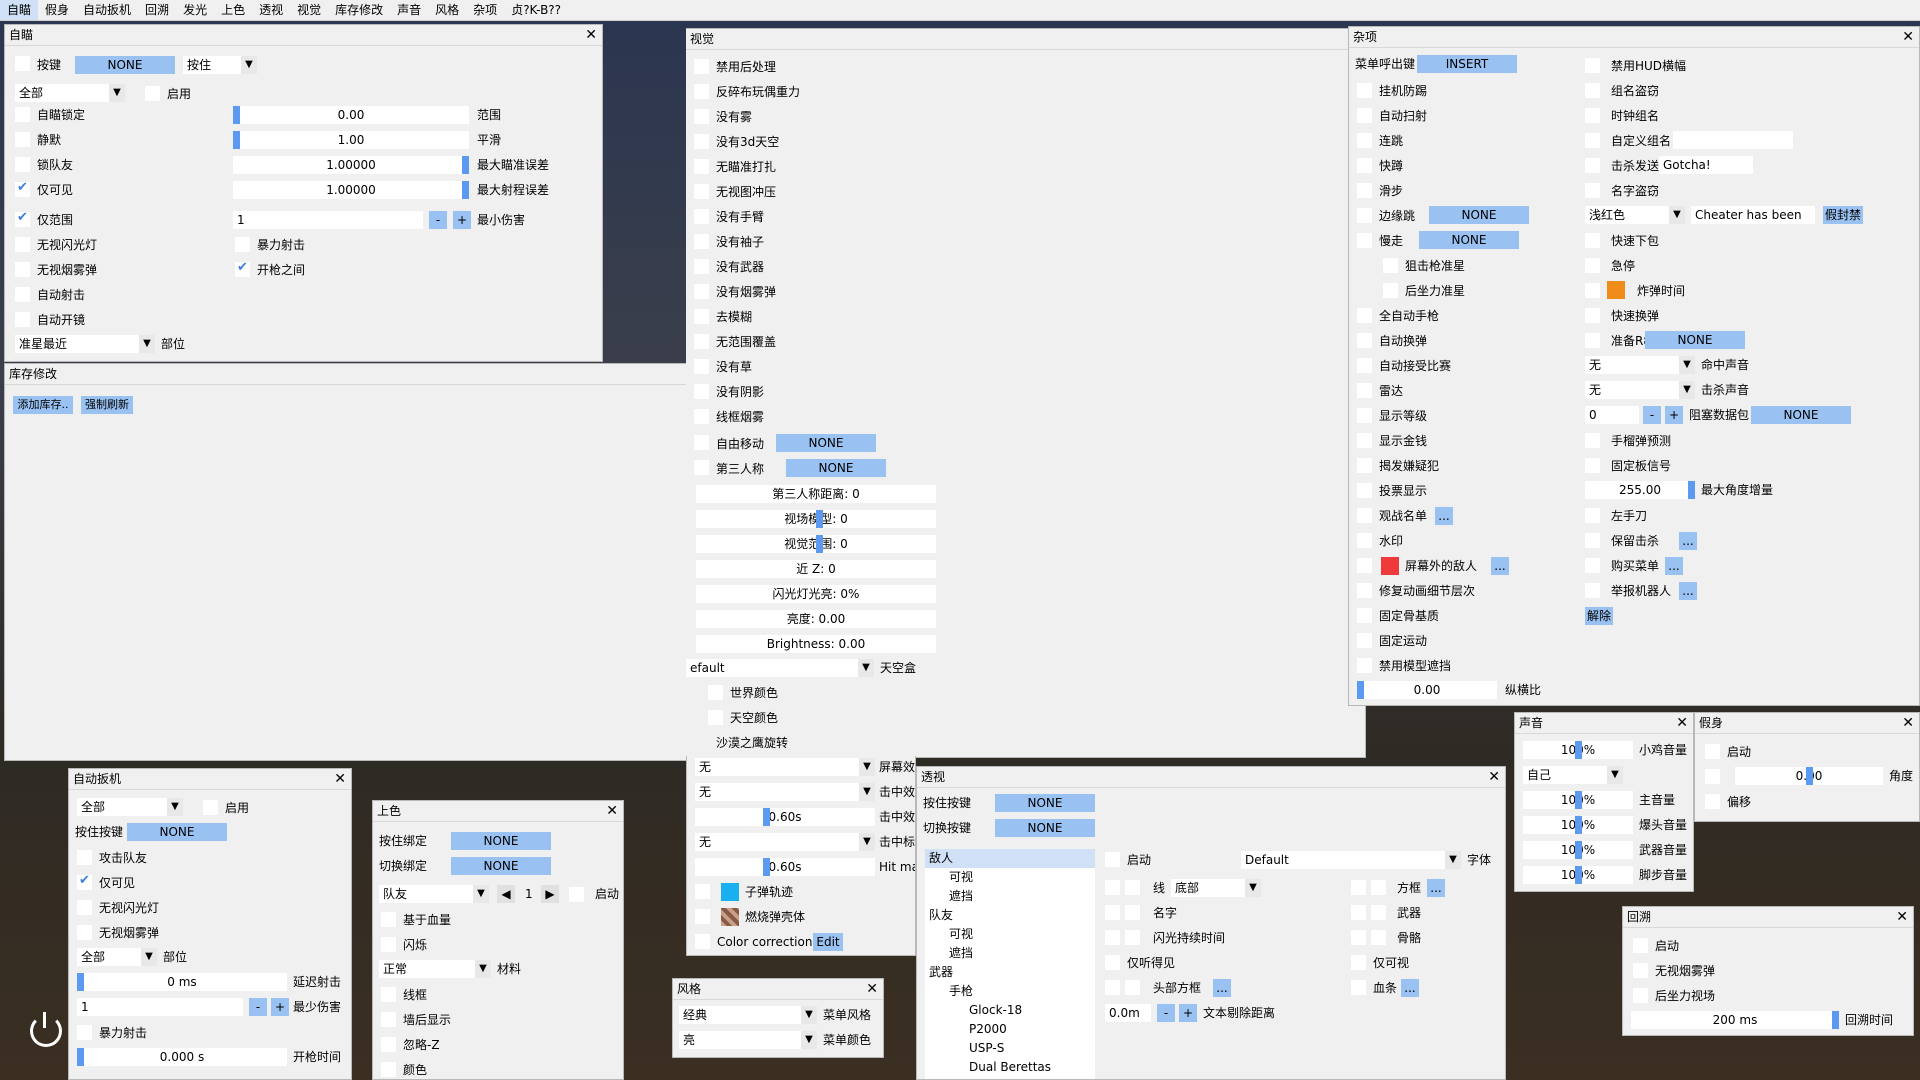 The height and width of the screenshot is (1080, 1920). What do you see at coordinates (388, 1069) in the screenshot?
I see `color-checkbox` at bounding box center [388, 1069].